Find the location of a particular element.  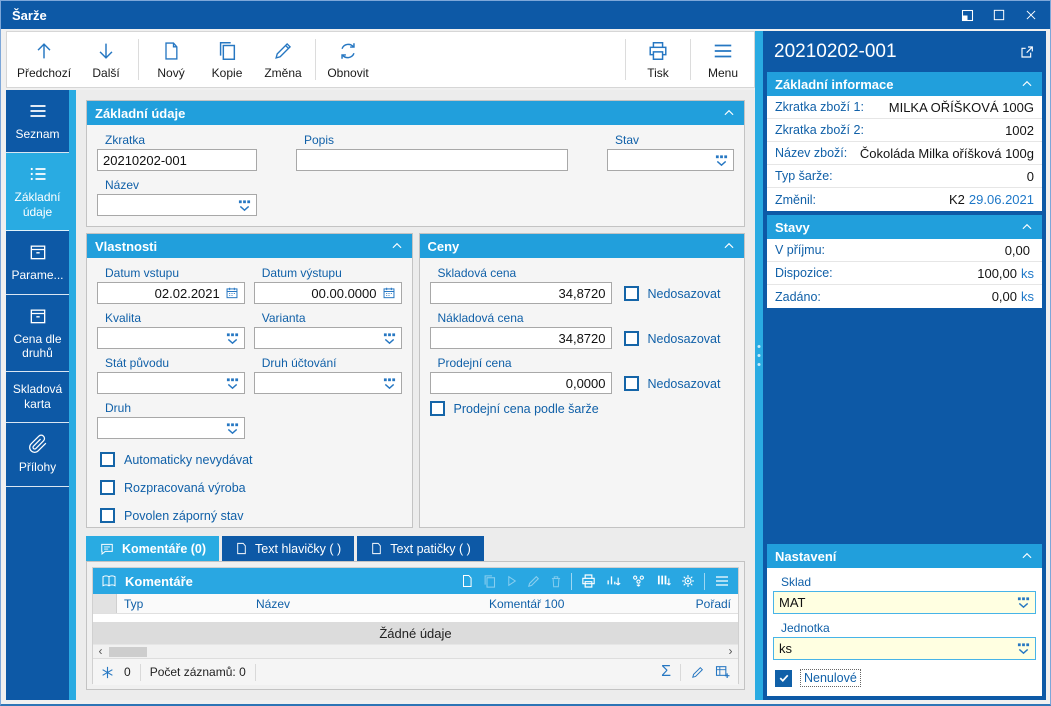

arrow-down-icon is located at coordinates (106, 51).